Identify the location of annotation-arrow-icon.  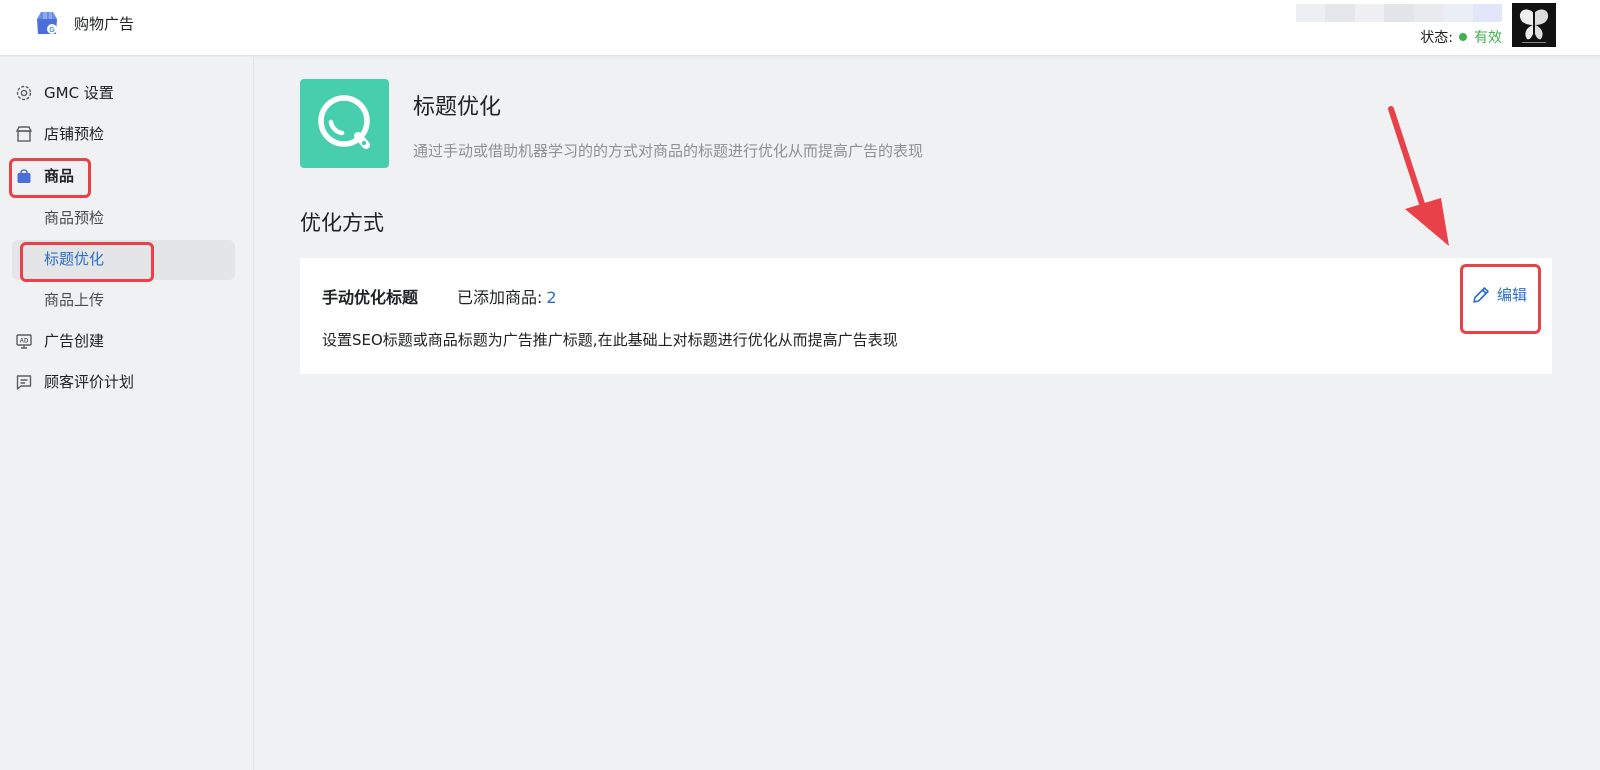
(1418, 176).